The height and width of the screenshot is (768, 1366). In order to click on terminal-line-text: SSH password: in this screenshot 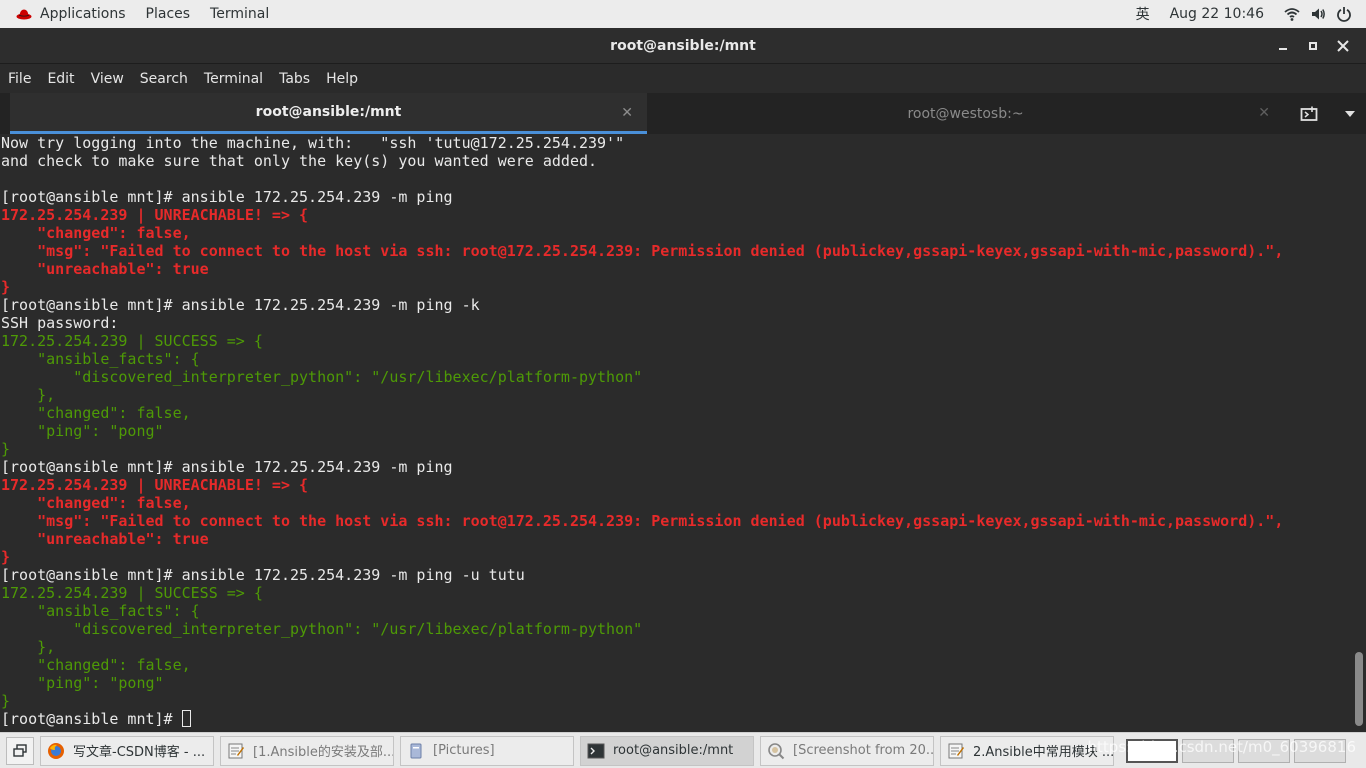, I will do `click(60, 323)`.